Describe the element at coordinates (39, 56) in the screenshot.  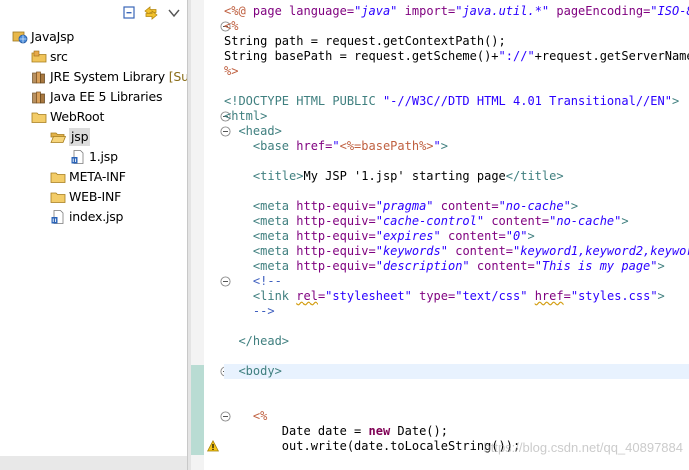
I see `source-folder-icon` at that location.